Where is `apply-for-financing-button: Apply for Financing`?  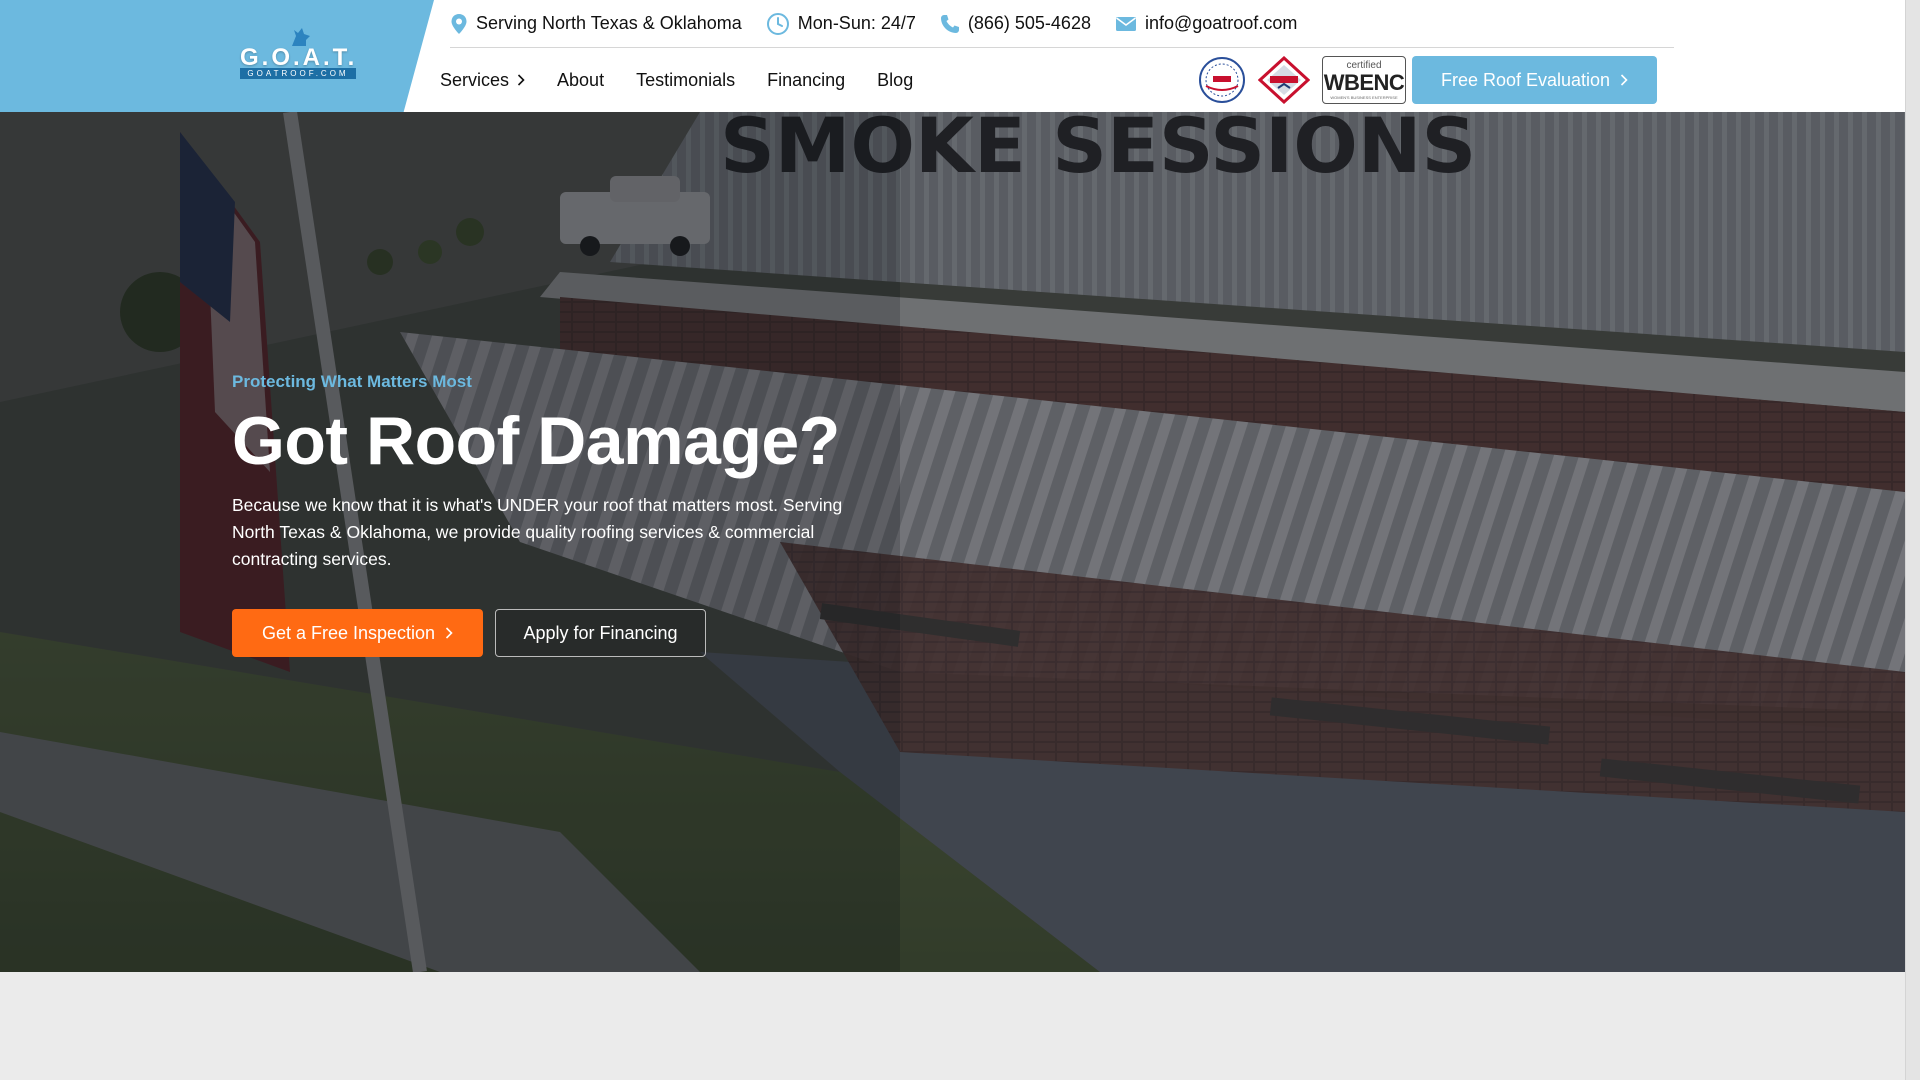
apply-for-financing-button: Apply for Financing is located at coordinates (600, 633).